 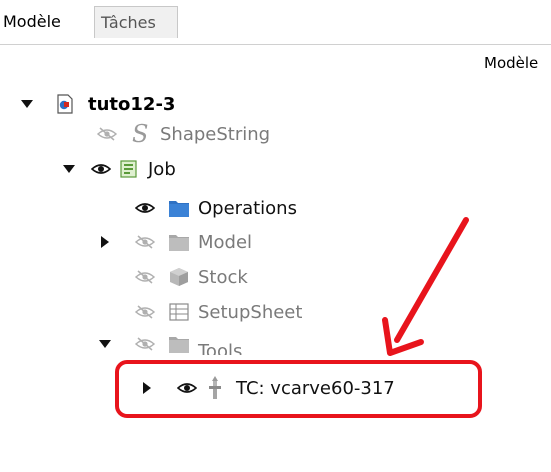 What do you see at coordinates (129, 169) in the screenshot?
I see `job-icon` at bounding box center [129, 169].